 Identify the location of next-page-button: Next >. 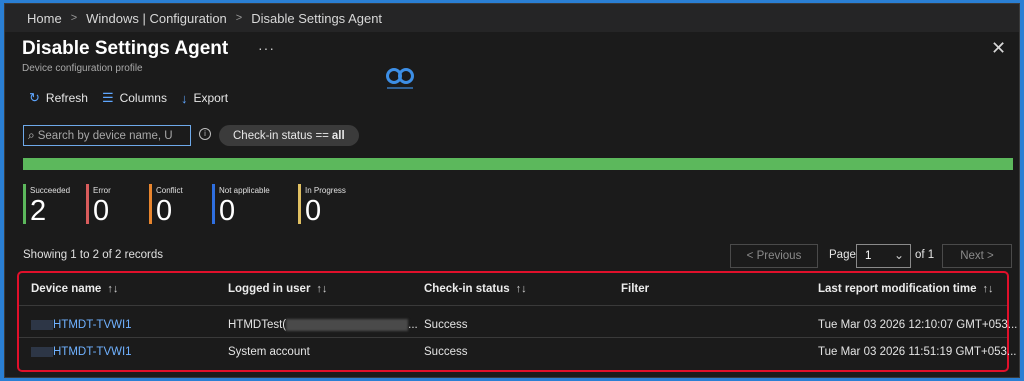
(977, 256).